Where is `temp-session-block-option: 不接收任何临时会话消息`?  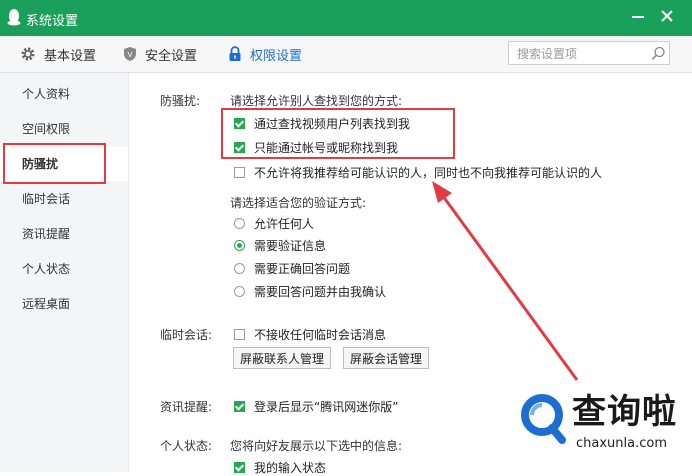 temp-session-block-option: 不接收任何临时会话消息 is located at coordinates (310, 334).